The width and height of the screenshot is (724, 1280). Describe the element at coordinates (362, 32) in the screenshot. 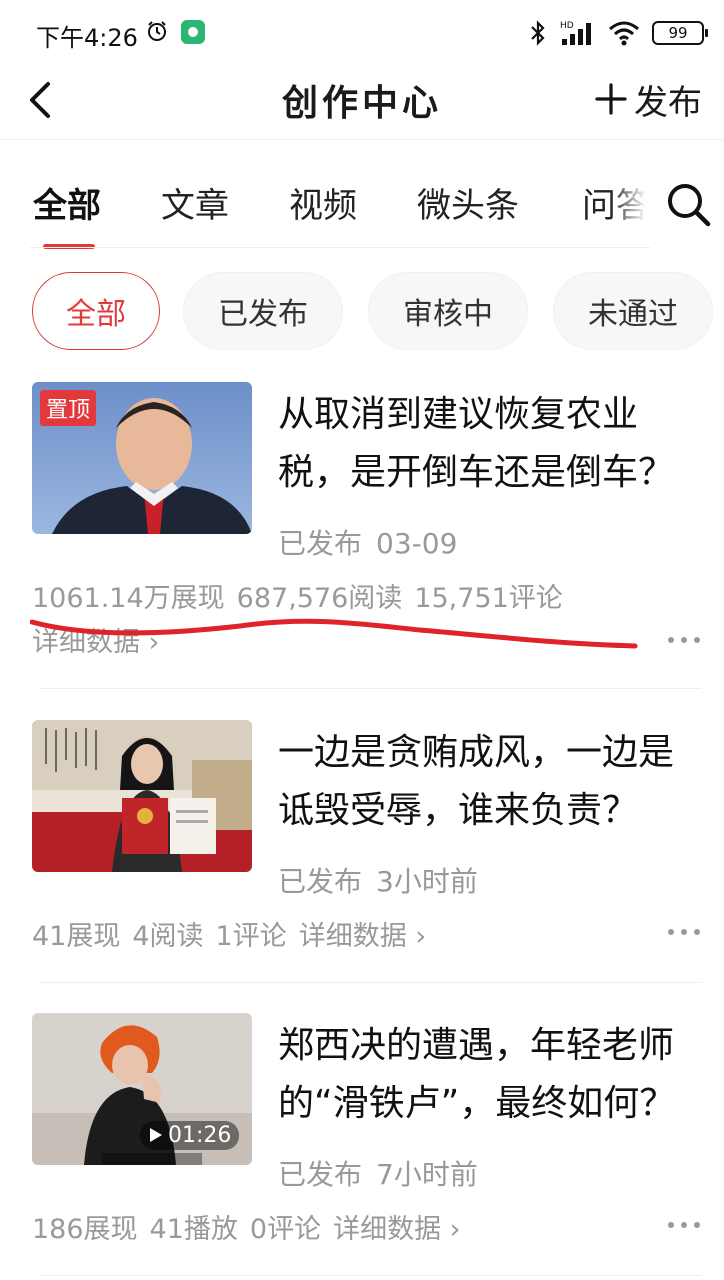

I see `status-bar: 下午4:26 HD 99` at that location.